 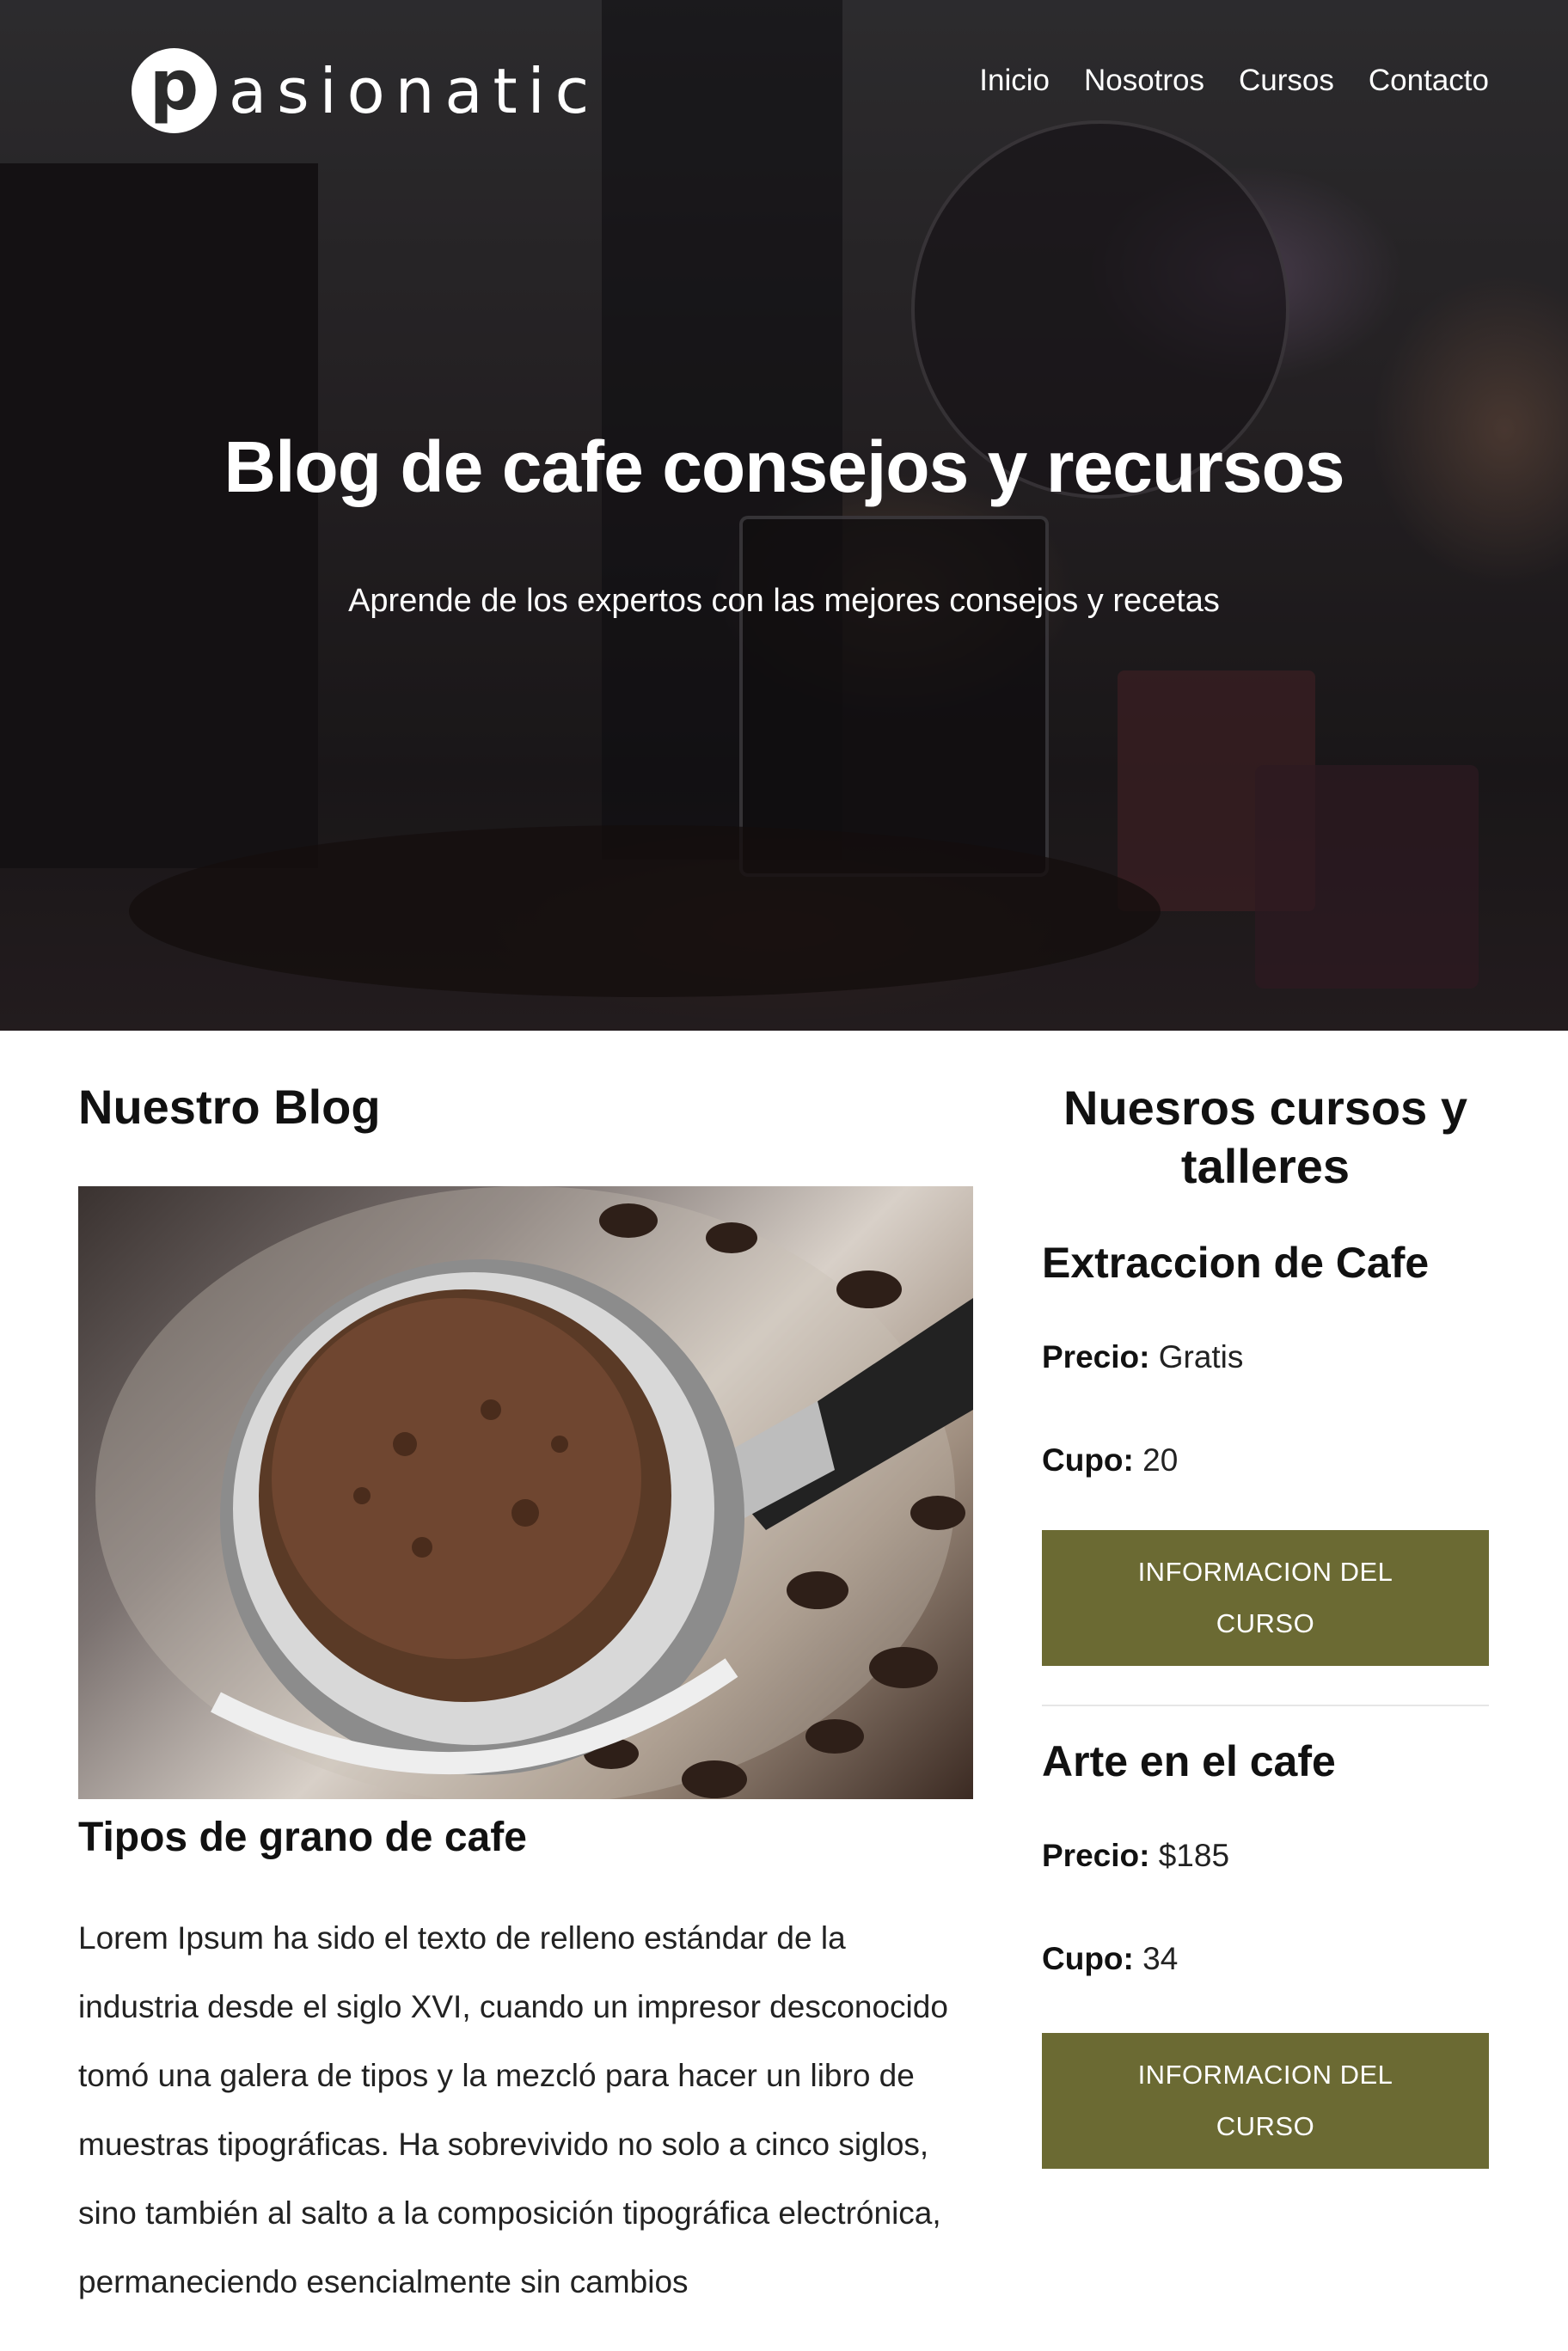 What do you see at coordinates (1286, 81) in the screenshot?
I see `nav-item-cursos: Cursos` at bounding box center [1286, 81].